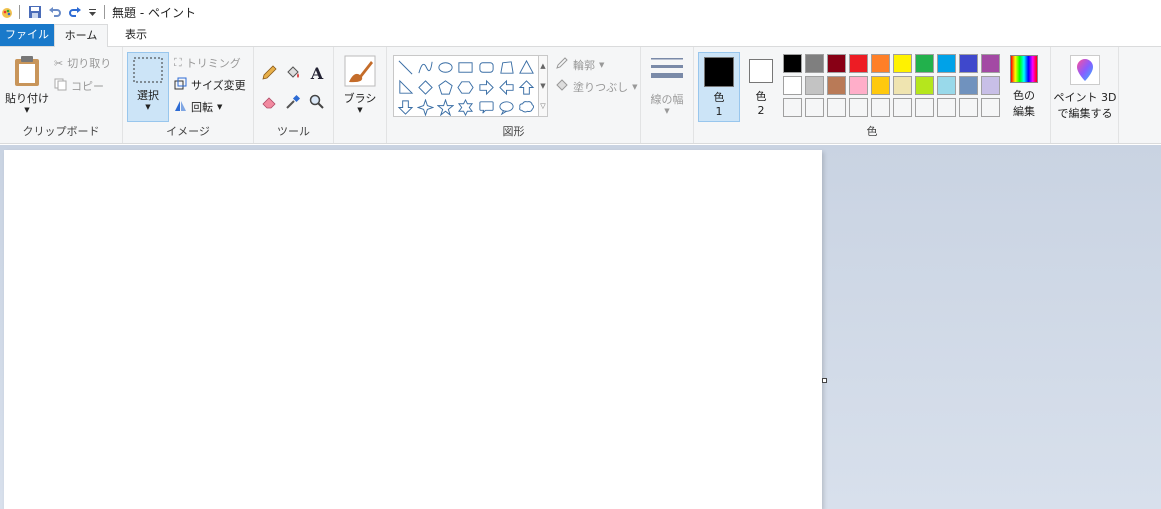 Image resolution: width=1161 pixels, height=509 pixels. I want to click on tab-file: ファイル, so click(27, 35).